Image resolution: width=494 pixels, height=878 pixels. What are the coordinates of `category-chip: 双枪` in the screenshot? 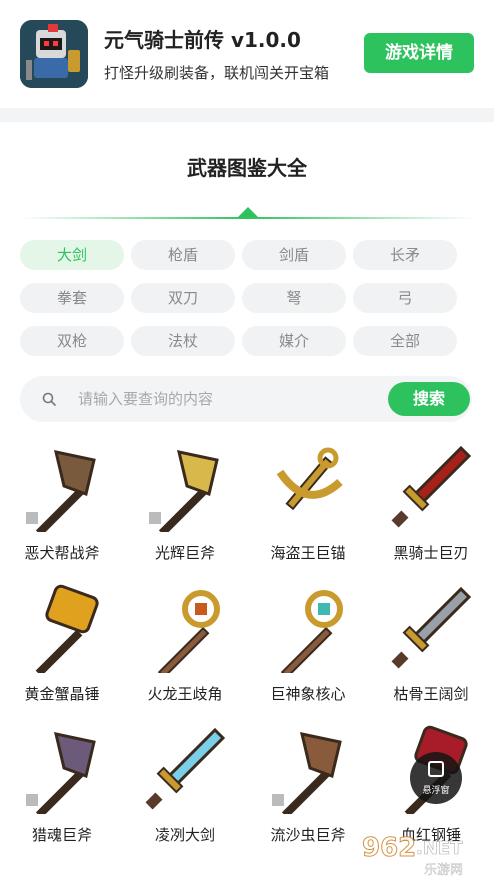 It's located at (72, 341).